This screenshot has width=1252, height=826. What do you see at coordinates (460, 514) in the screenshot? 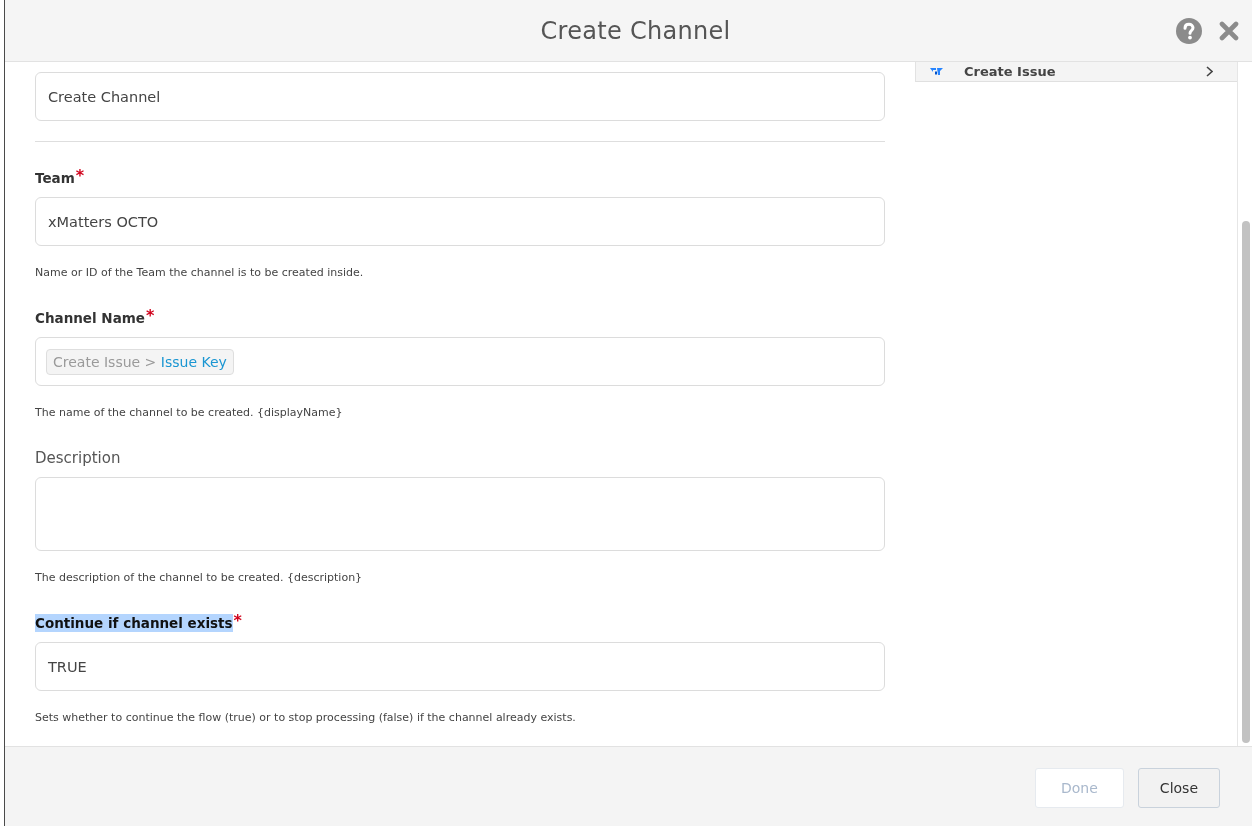
I see `description-field` at bounding box center [460, 514].